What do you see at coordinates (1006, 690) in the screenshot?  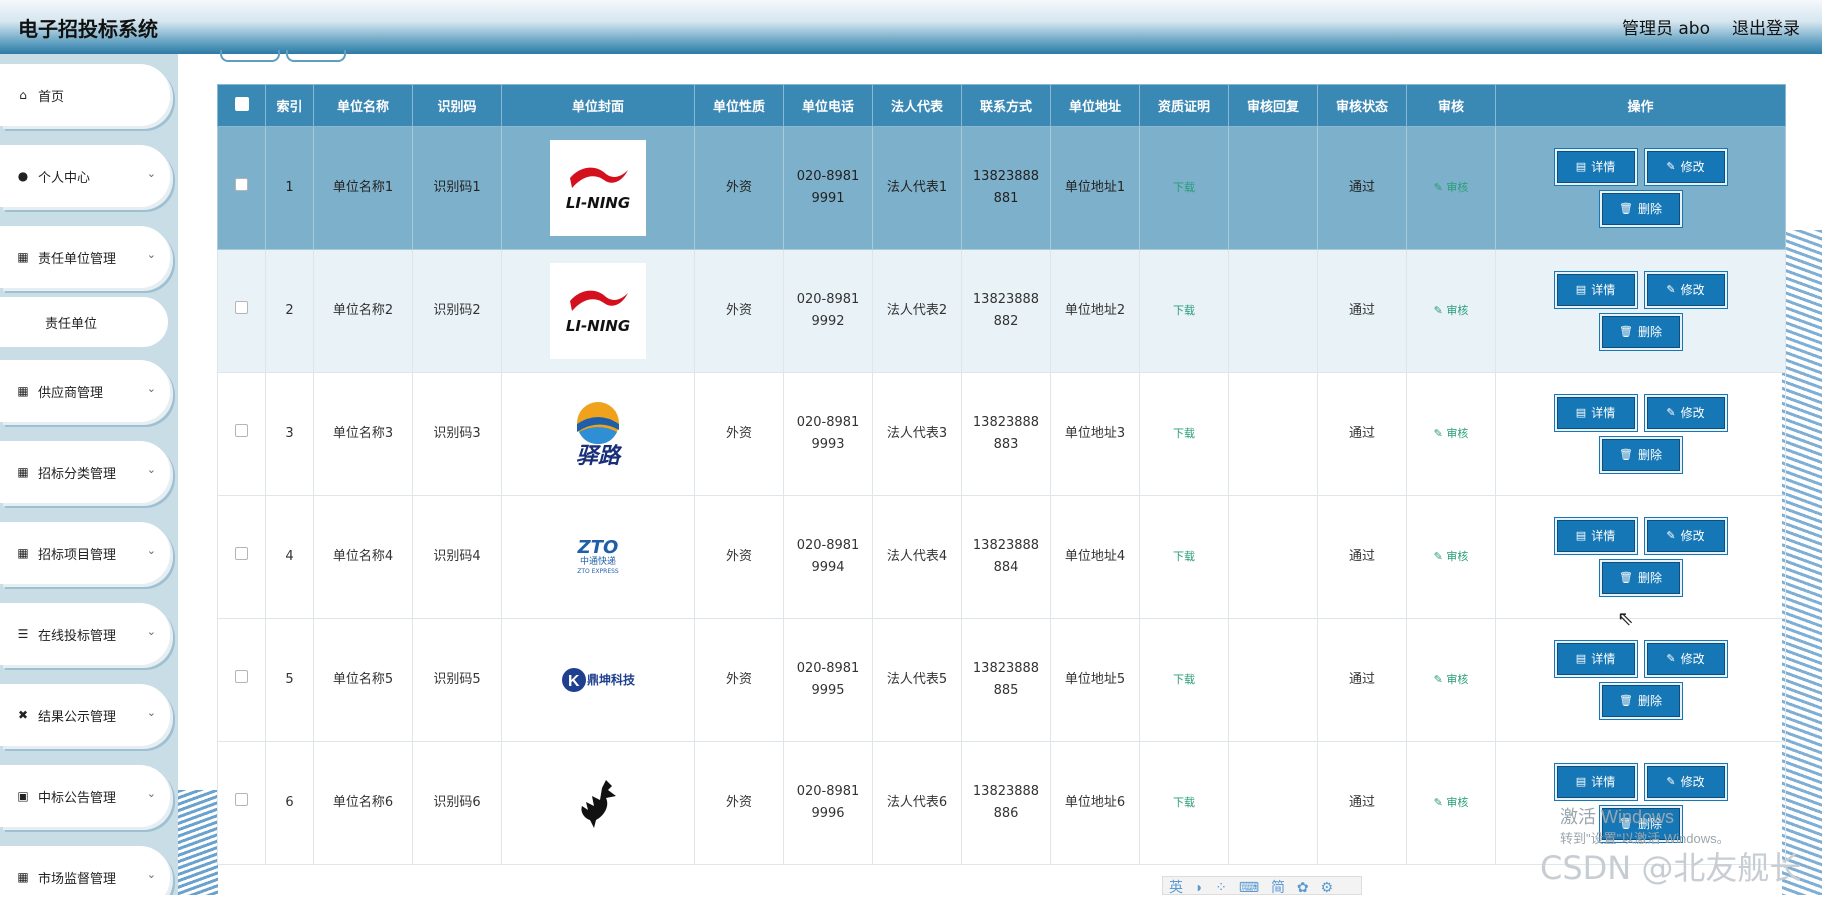 I see `contact-part: 885` at bounding box center [1006, 690].